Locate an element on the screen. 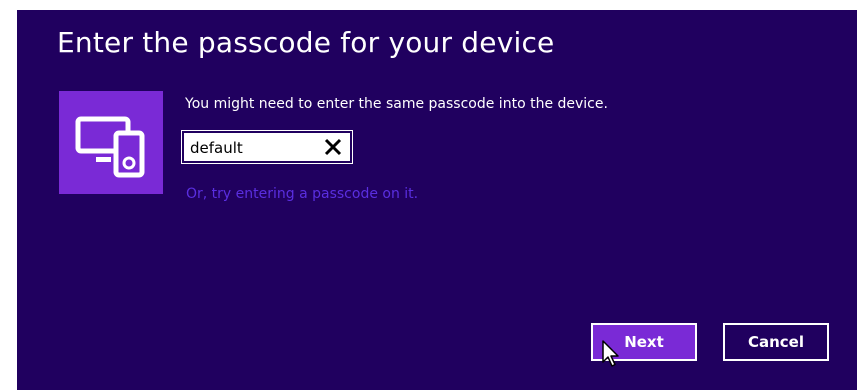  device-tile is located at coordinates (111, 142).